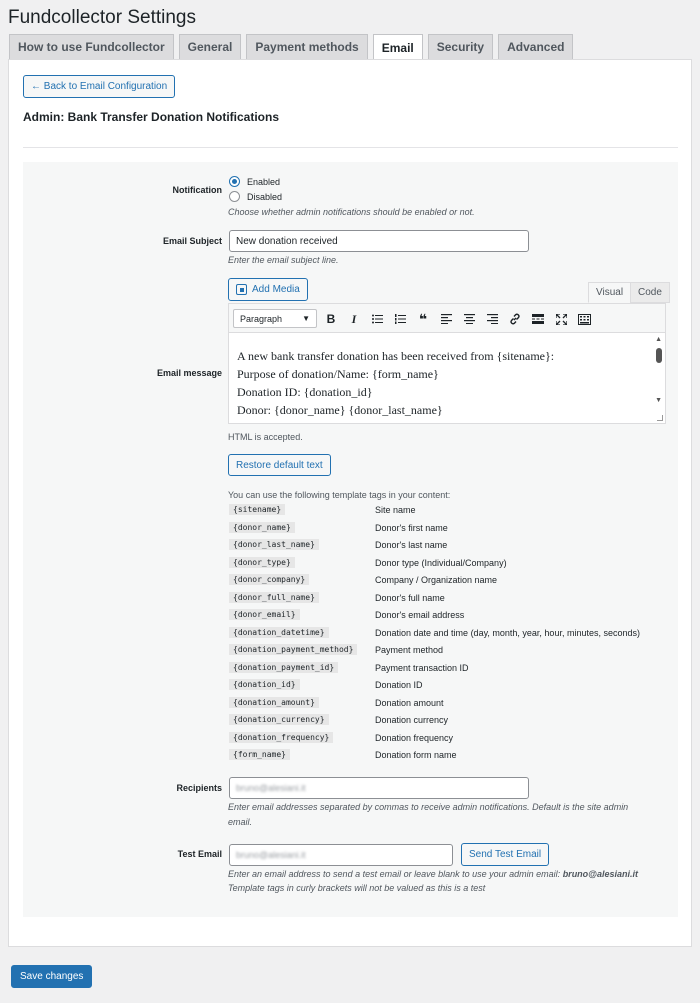 The height and width of the screenshot is (1003, 700). What do you see at coordinates (515, 319) in the screenshot?
I see `link-icon` at bounding box center [515, 319].